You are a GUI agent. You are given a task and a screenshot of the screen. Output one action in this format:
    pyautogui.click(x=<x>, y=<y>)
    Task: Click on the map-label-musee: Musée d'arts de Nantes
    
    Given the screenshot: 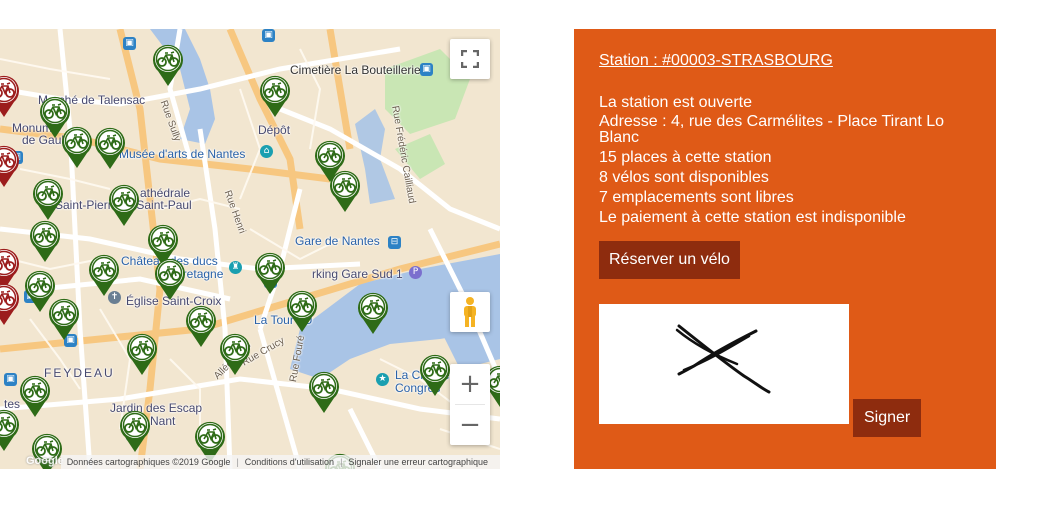 What is the action you would take?
    pyautogui.click(x=182, y=154)
    